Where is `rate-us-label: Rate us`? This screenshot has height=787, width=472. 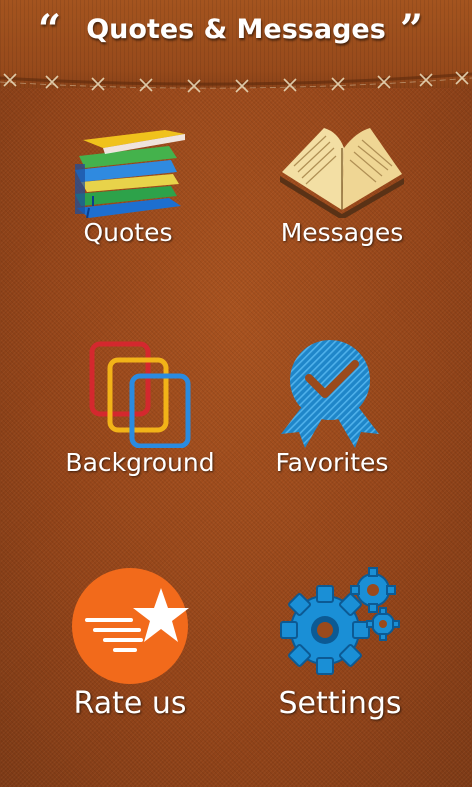
rate-us-label: Rate us is located at coordinates (130, 703).